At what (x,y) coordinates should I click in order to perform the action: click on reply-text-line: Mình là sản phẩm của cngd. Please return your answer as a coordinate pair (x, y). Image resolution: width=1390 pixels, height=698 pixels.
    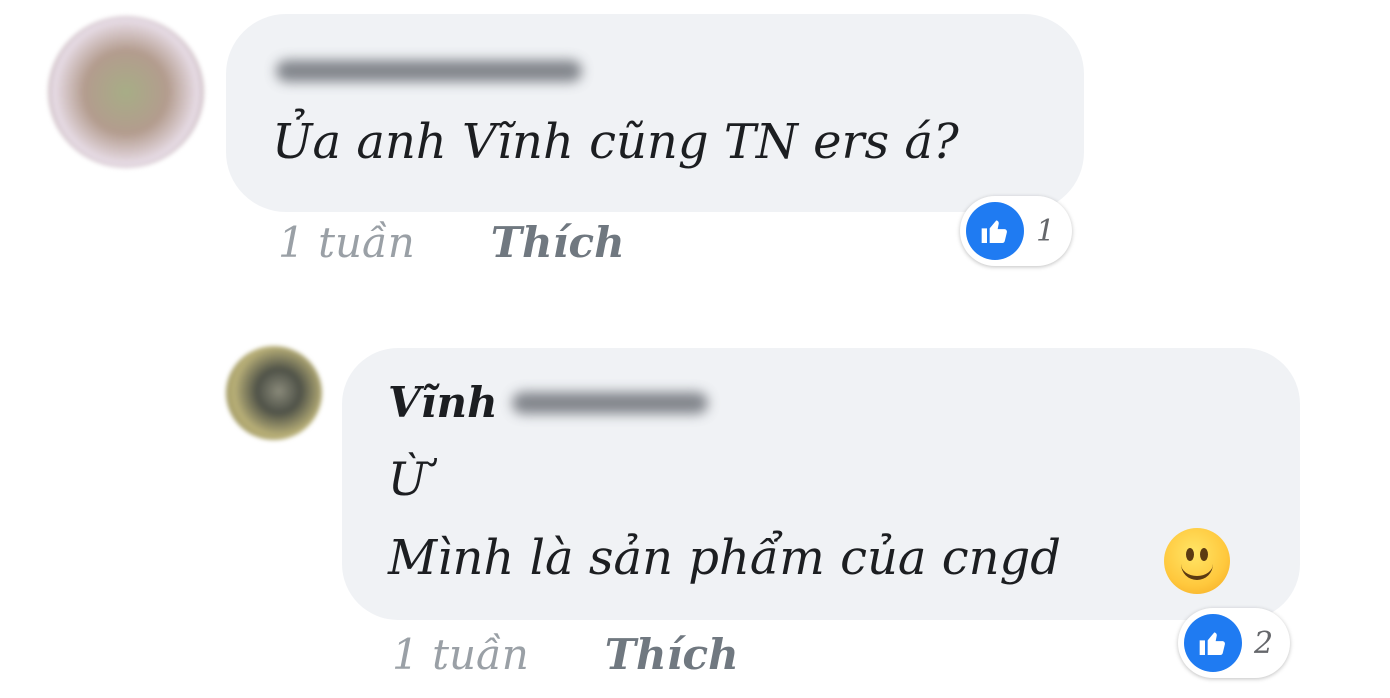
    Looking at the image, I should click on (724, 558).